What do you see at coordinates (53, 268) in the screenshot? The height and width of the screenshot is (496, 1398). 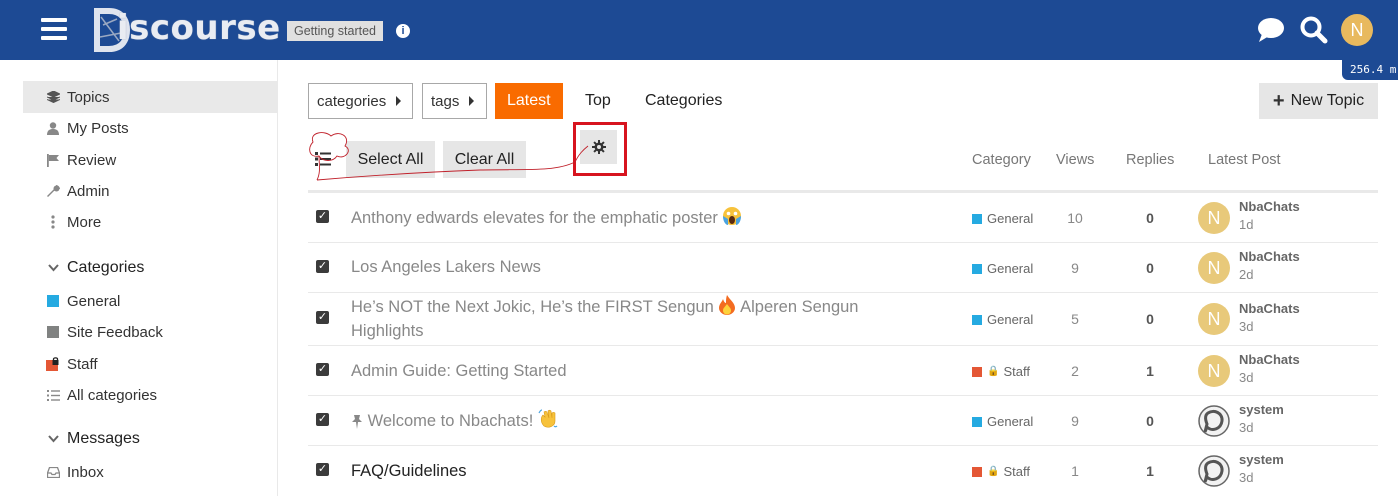 I see `chevron-down-icon` at bounding box center [53, 268].